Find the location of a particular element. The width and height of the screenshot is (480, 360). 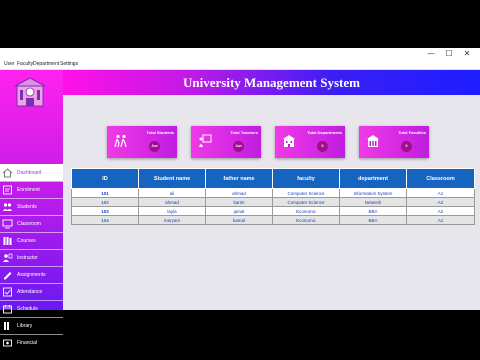

close-button: ✕ is located at coordinates (467, 54).